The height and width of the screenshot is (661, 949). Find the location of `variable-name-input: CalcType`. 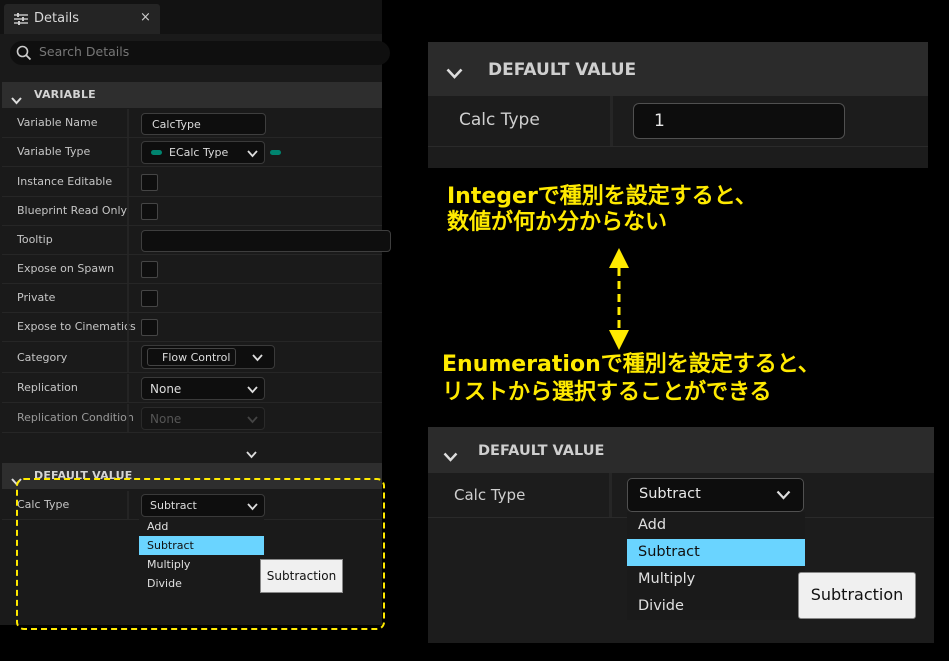

variable-name-input: CalcType is located at coordinates (203, 124).